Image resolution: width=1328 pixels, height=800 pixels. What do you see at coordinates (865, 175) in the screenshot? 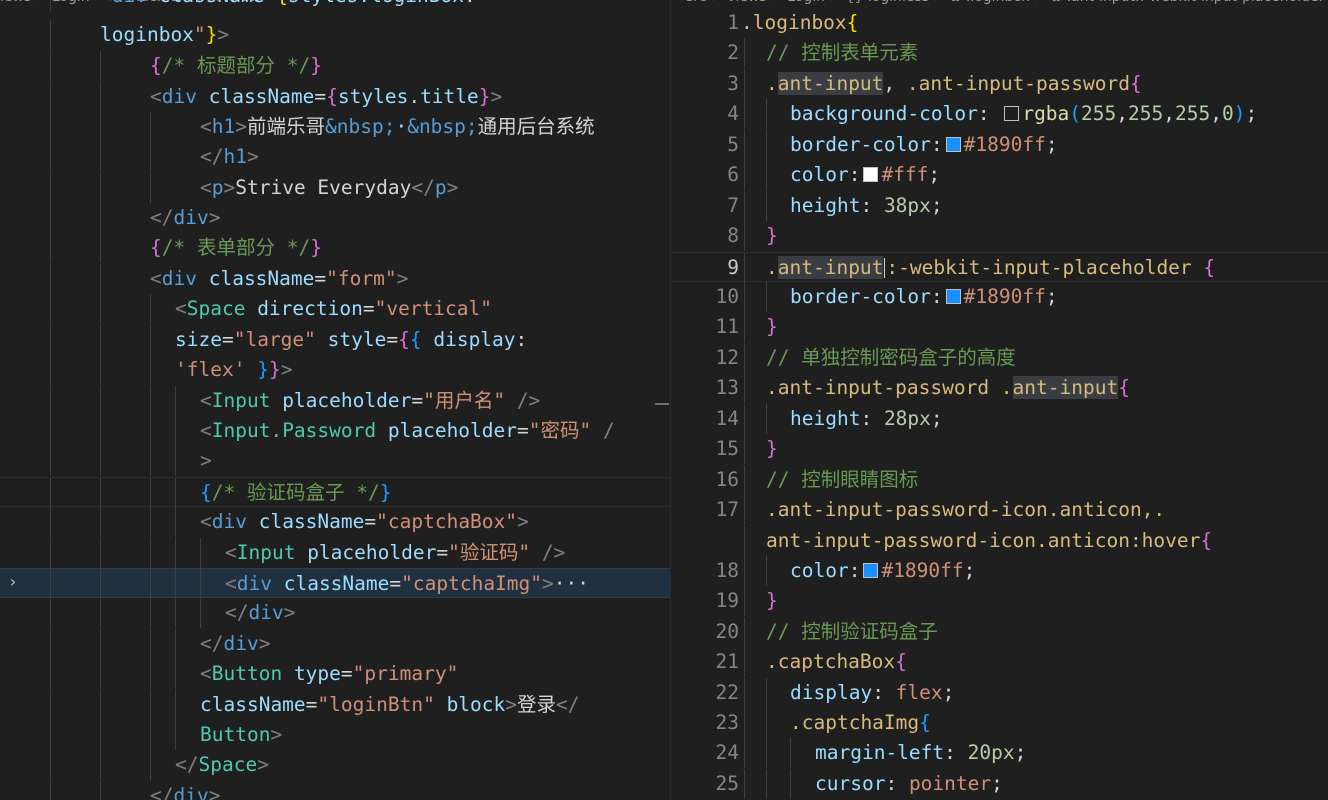
I see `code-text: color: #fff;` at bounding box center [865, 175].